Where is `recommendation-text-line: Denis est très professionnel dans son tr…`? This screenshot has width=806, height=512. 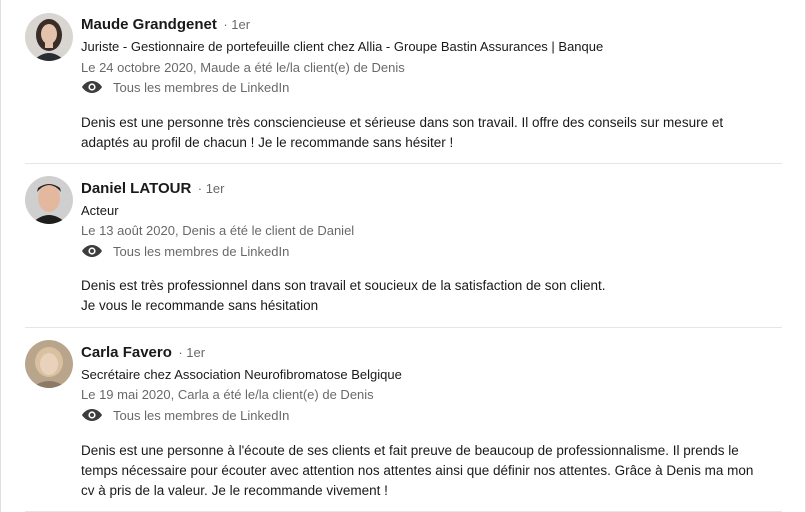 recommendation-text-line: Denis est très professionnel dans son tr… is located at coordinates (343, 285).